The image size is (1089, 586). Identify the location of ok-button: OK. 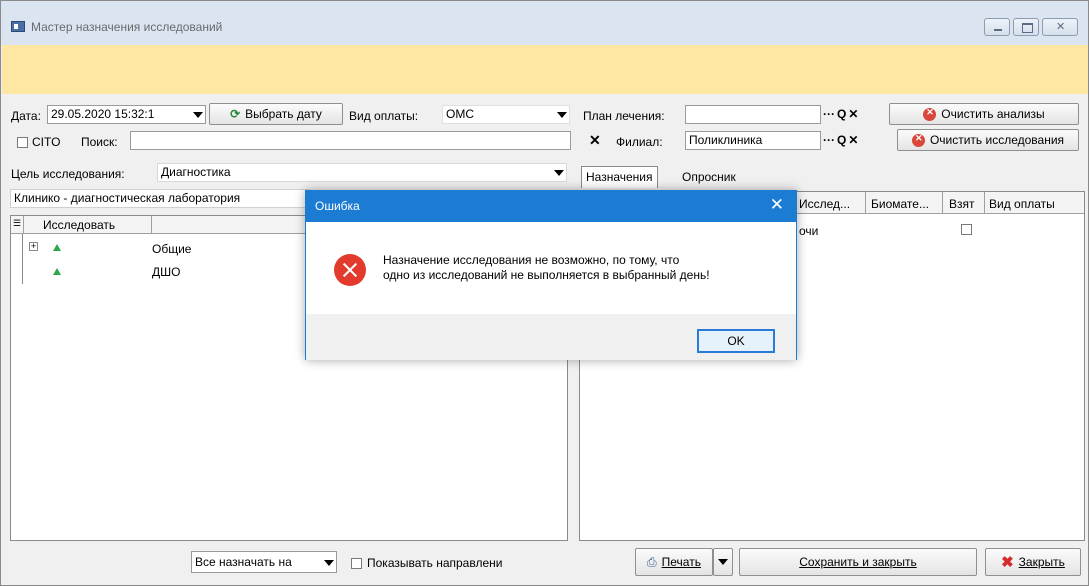
(736, 341).